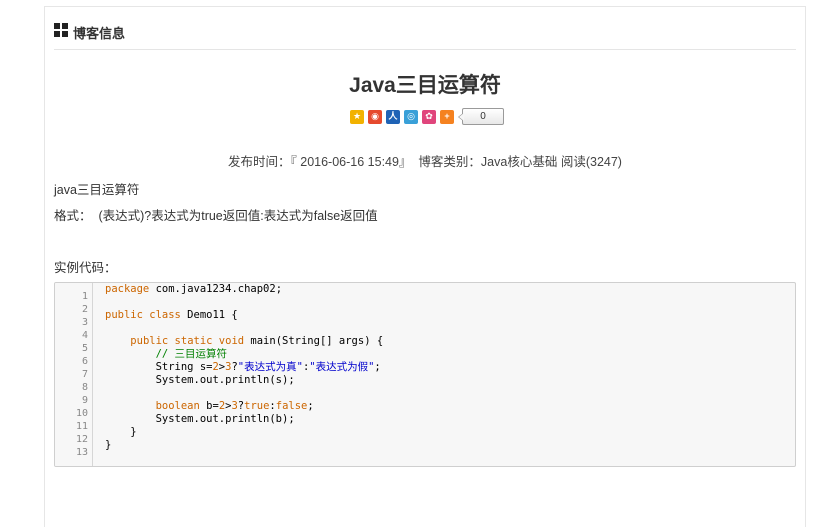  I want to click on line-number: 9, so click(84, 400).